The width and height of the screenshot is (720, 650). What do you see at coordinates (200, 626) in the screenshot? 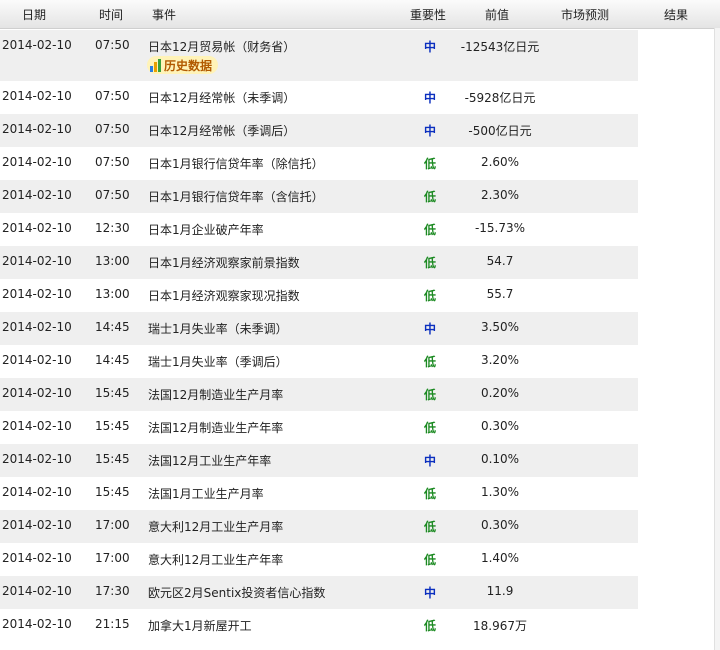
I see `row-event: 加拿大1月新屋开工` at bounding box center [200, 626].